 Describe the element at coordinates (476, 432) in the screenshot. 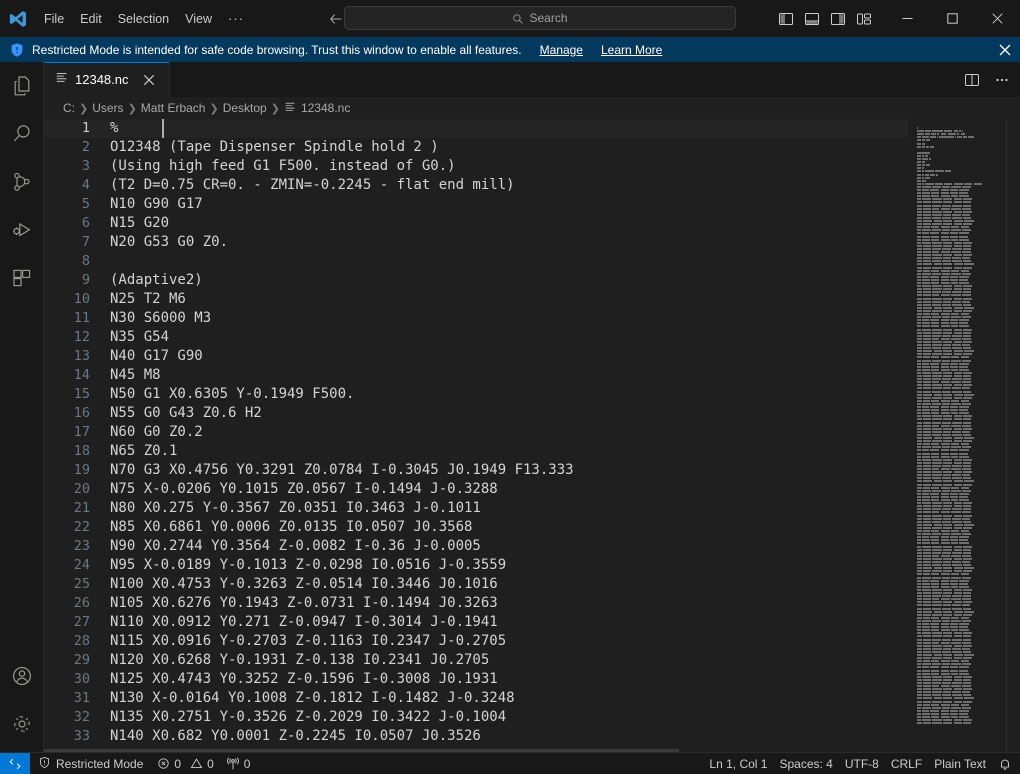

I see `code-line: 17 N60 G0 Z0.2` at that location.